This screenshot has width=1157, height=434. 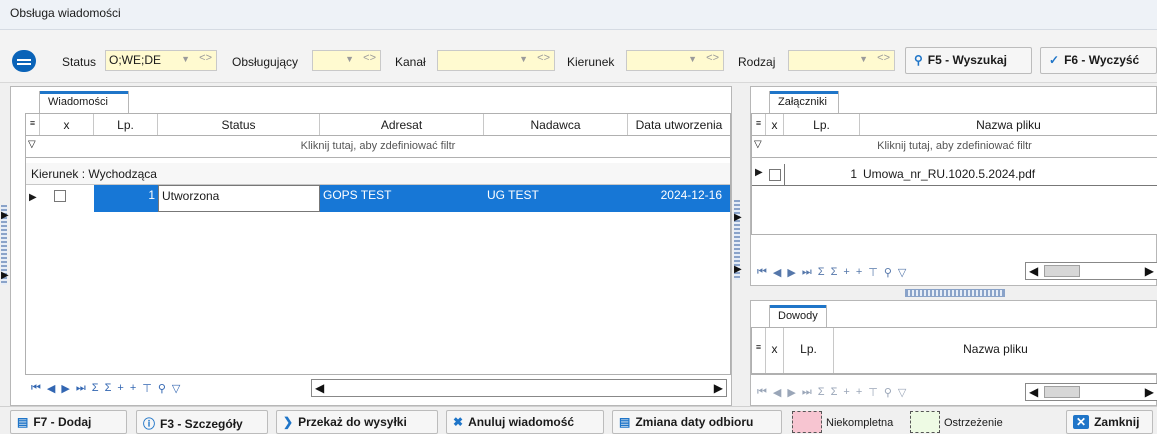 What do you see at coordinates (1098, 60) in the screenshot?
I see `clear-button: ✓ F6 - Wyczyść` at bounding box center [1098, 60].